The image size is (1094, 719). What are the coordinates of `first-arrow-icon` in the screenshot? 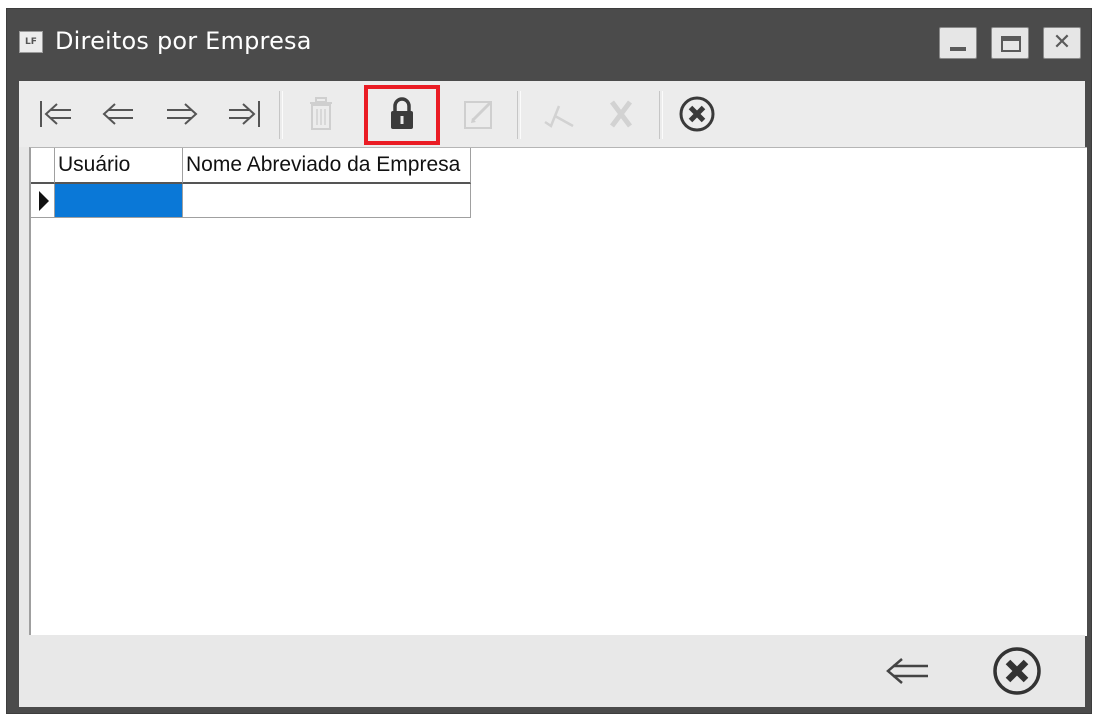 It's located at (55, 114).